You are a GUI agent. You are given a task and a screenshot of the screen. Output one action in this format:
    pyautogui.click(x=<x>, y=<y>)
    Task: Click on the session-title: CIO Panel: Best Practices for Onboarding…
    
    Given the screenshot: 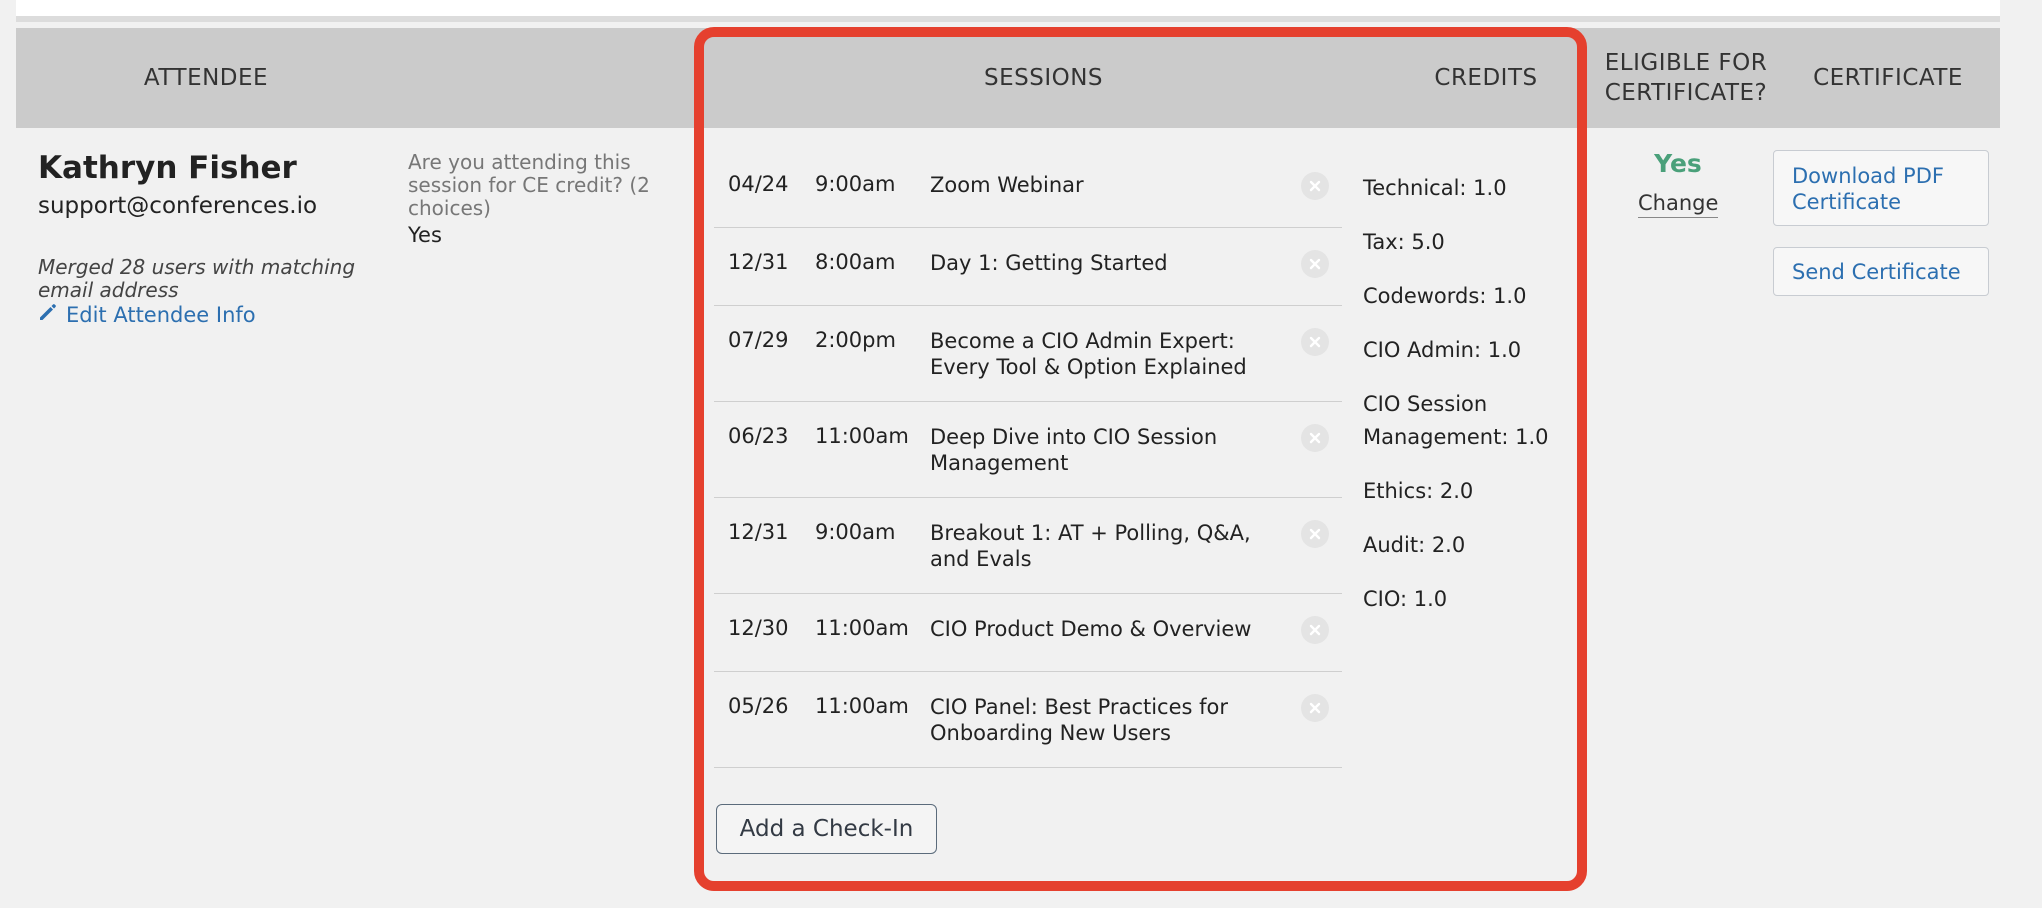 What is the action you would take?
    pyautogui.click(x=1079, y=720)
    